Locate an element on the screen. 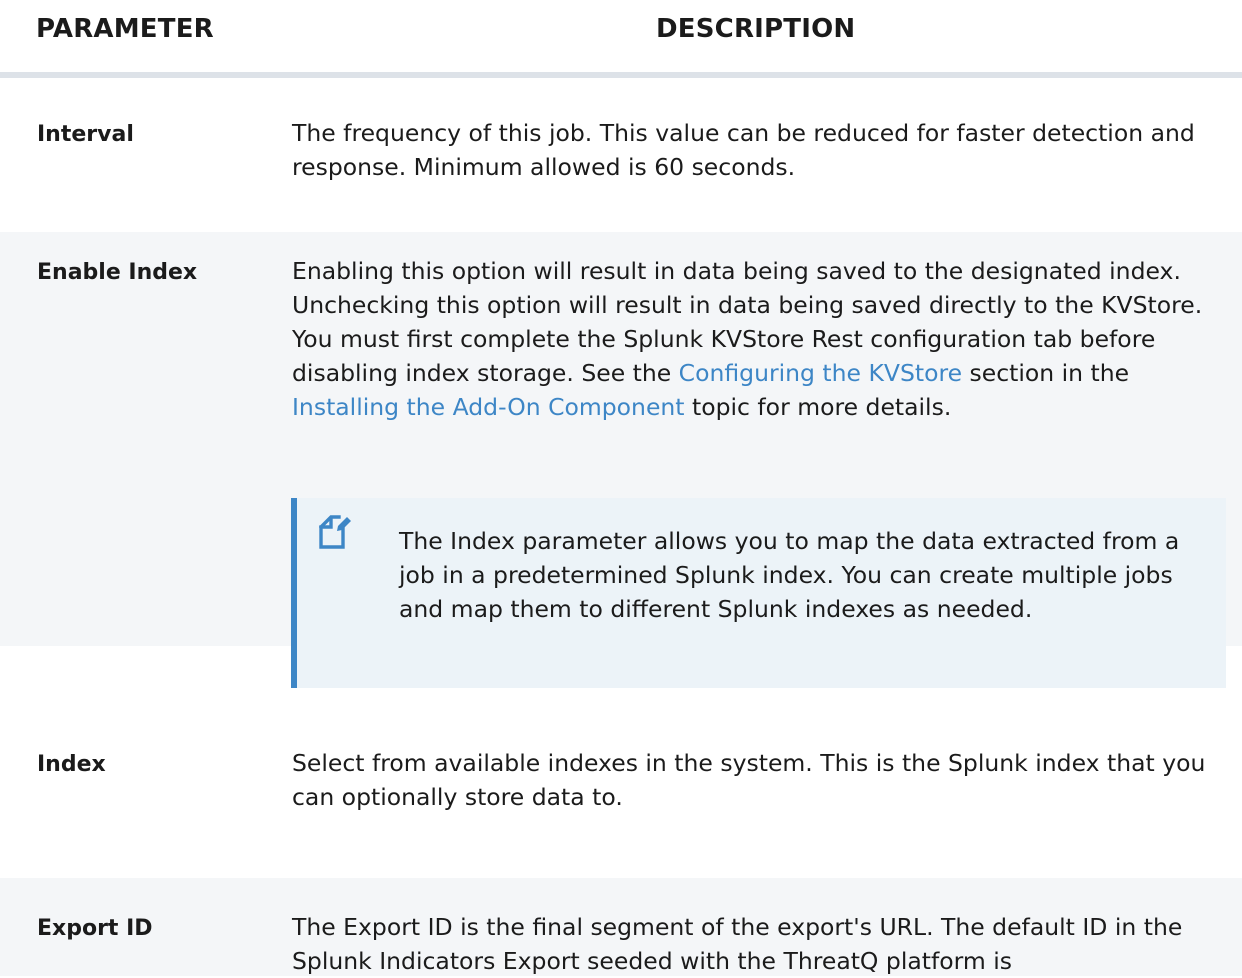  parameter-name: Interval is located at coordinates (85, 134).